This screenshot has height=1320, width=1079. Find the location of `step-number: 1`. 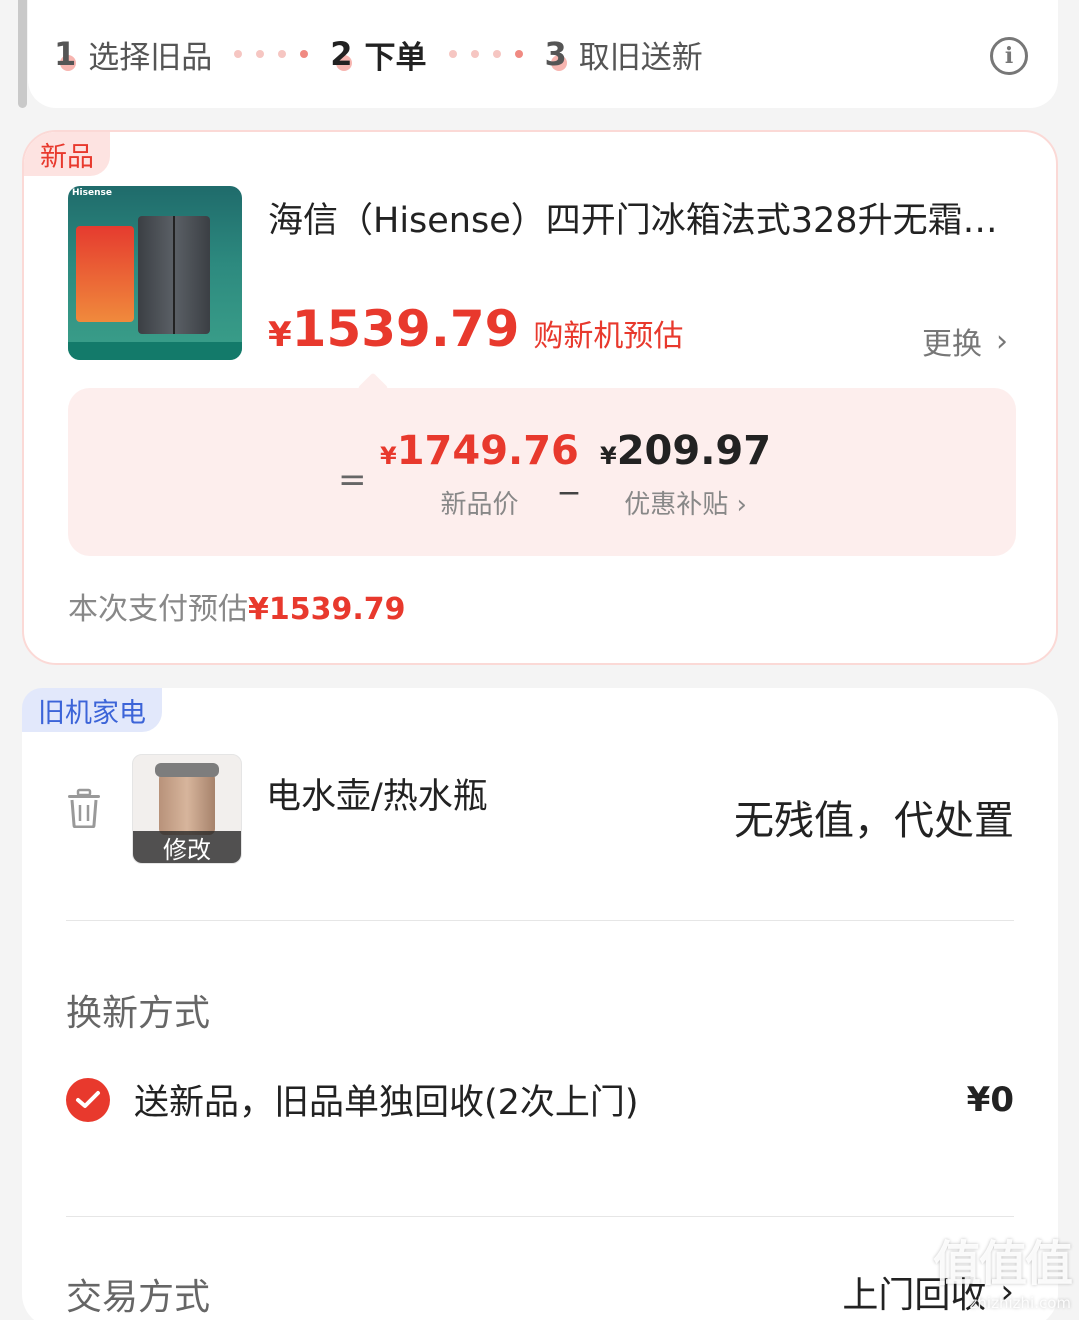

step-number: 1 is located at coordinates (65, 54).